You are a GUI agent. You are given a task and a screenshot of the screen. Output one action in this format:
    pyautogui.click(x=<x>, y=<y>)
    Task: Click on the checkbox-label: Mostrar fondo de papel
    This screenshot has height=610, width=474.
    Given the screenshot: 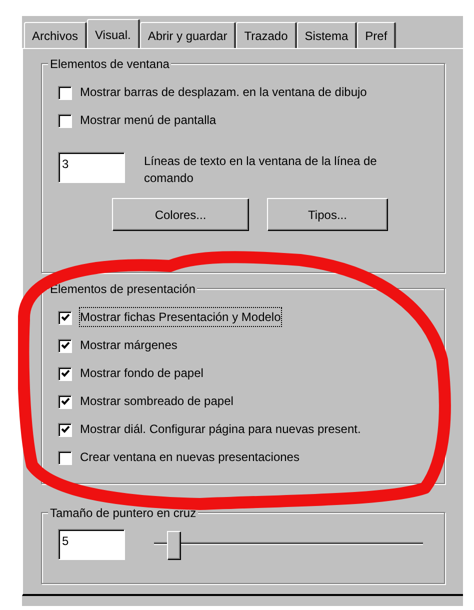 What is the action you would take?
    pyautogui.click(x=142, y=373)
    